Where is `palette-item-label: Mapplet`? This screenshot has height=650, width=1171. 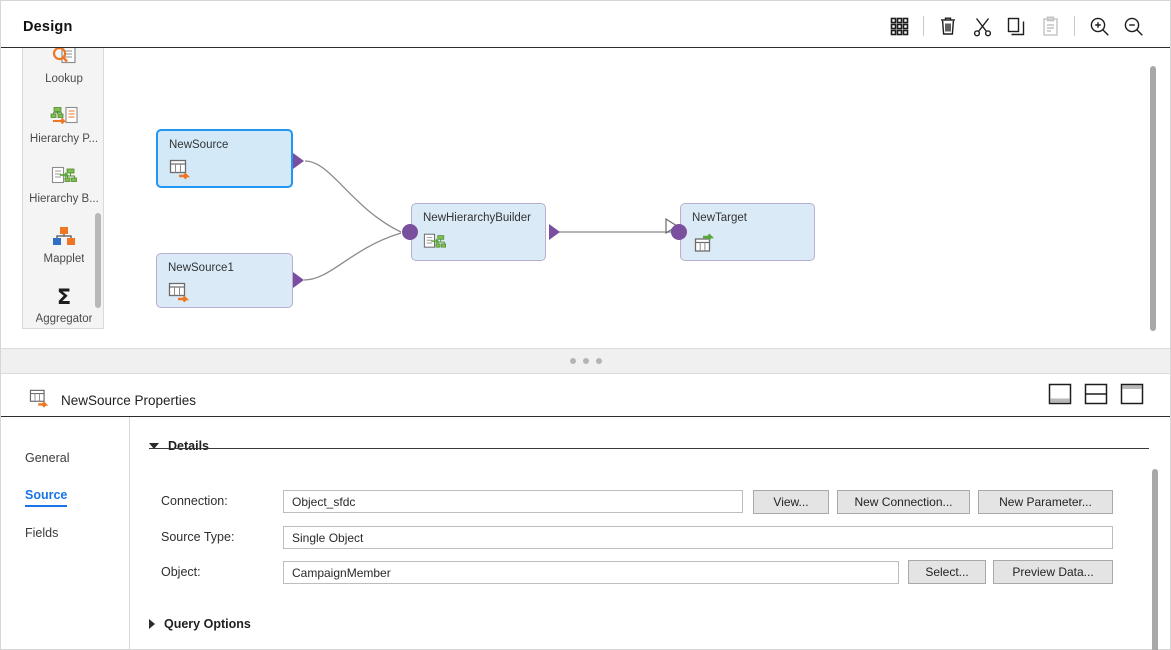
palette-item-label: Mapplet is located at coordinates (64, 259).